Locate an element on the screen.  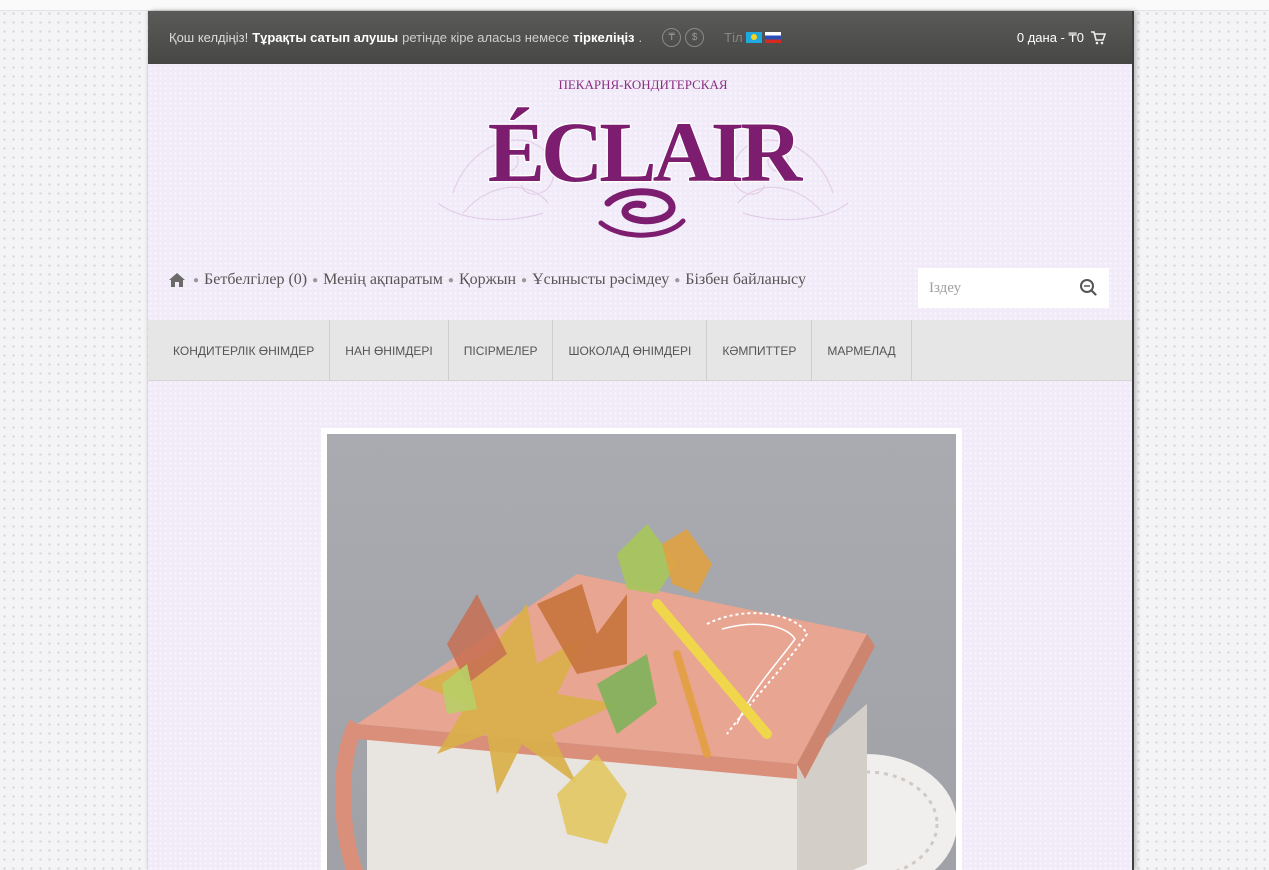
search-box is located at coordinates (1013, 288).